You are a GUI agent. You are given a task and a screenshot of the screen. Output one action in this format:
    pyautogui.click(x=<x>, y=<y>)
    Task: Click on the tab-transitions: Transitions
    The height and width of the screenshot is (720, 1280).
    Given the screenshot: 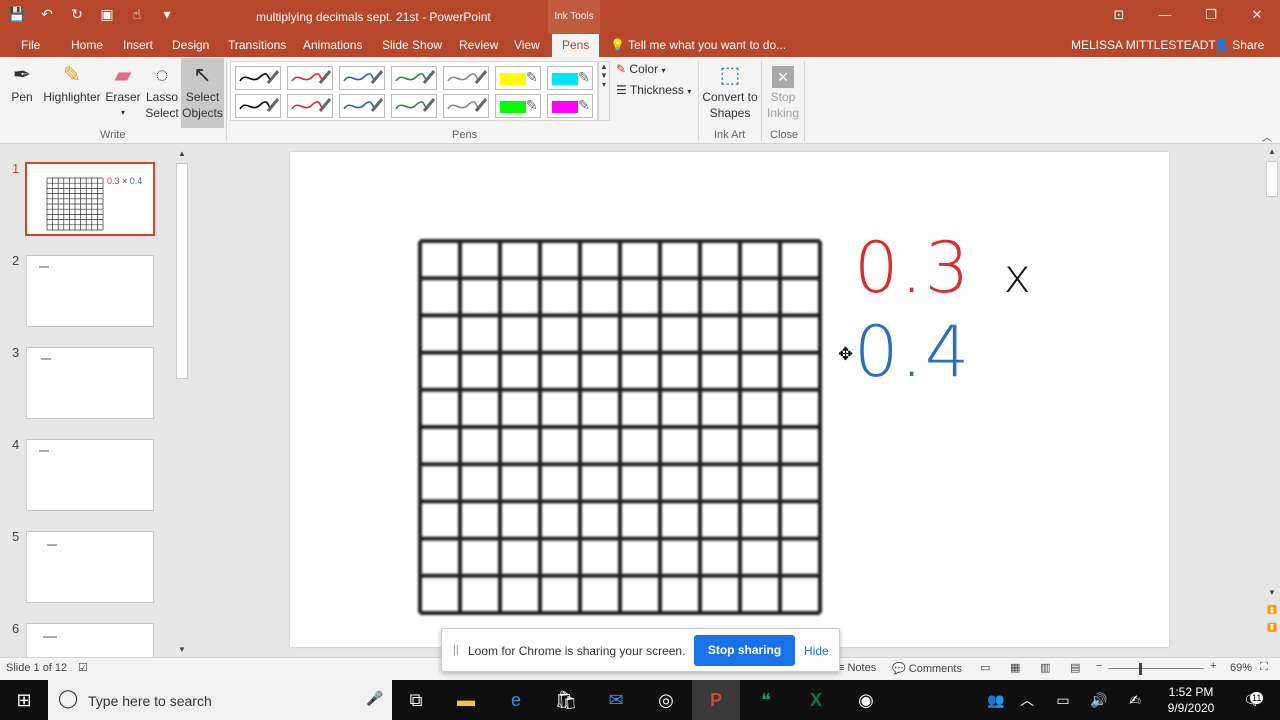 What is the action you would take?
    pyautogui.click(x=257, y=45)
    